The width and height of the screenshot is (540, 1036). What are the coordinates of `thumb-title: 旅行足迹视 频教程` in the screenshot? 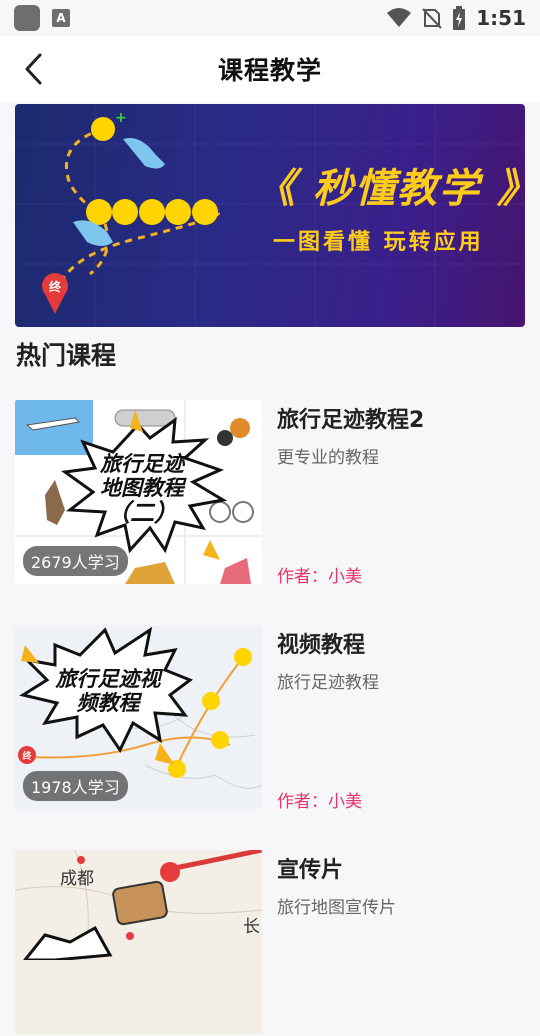 It's located at (108, 691).